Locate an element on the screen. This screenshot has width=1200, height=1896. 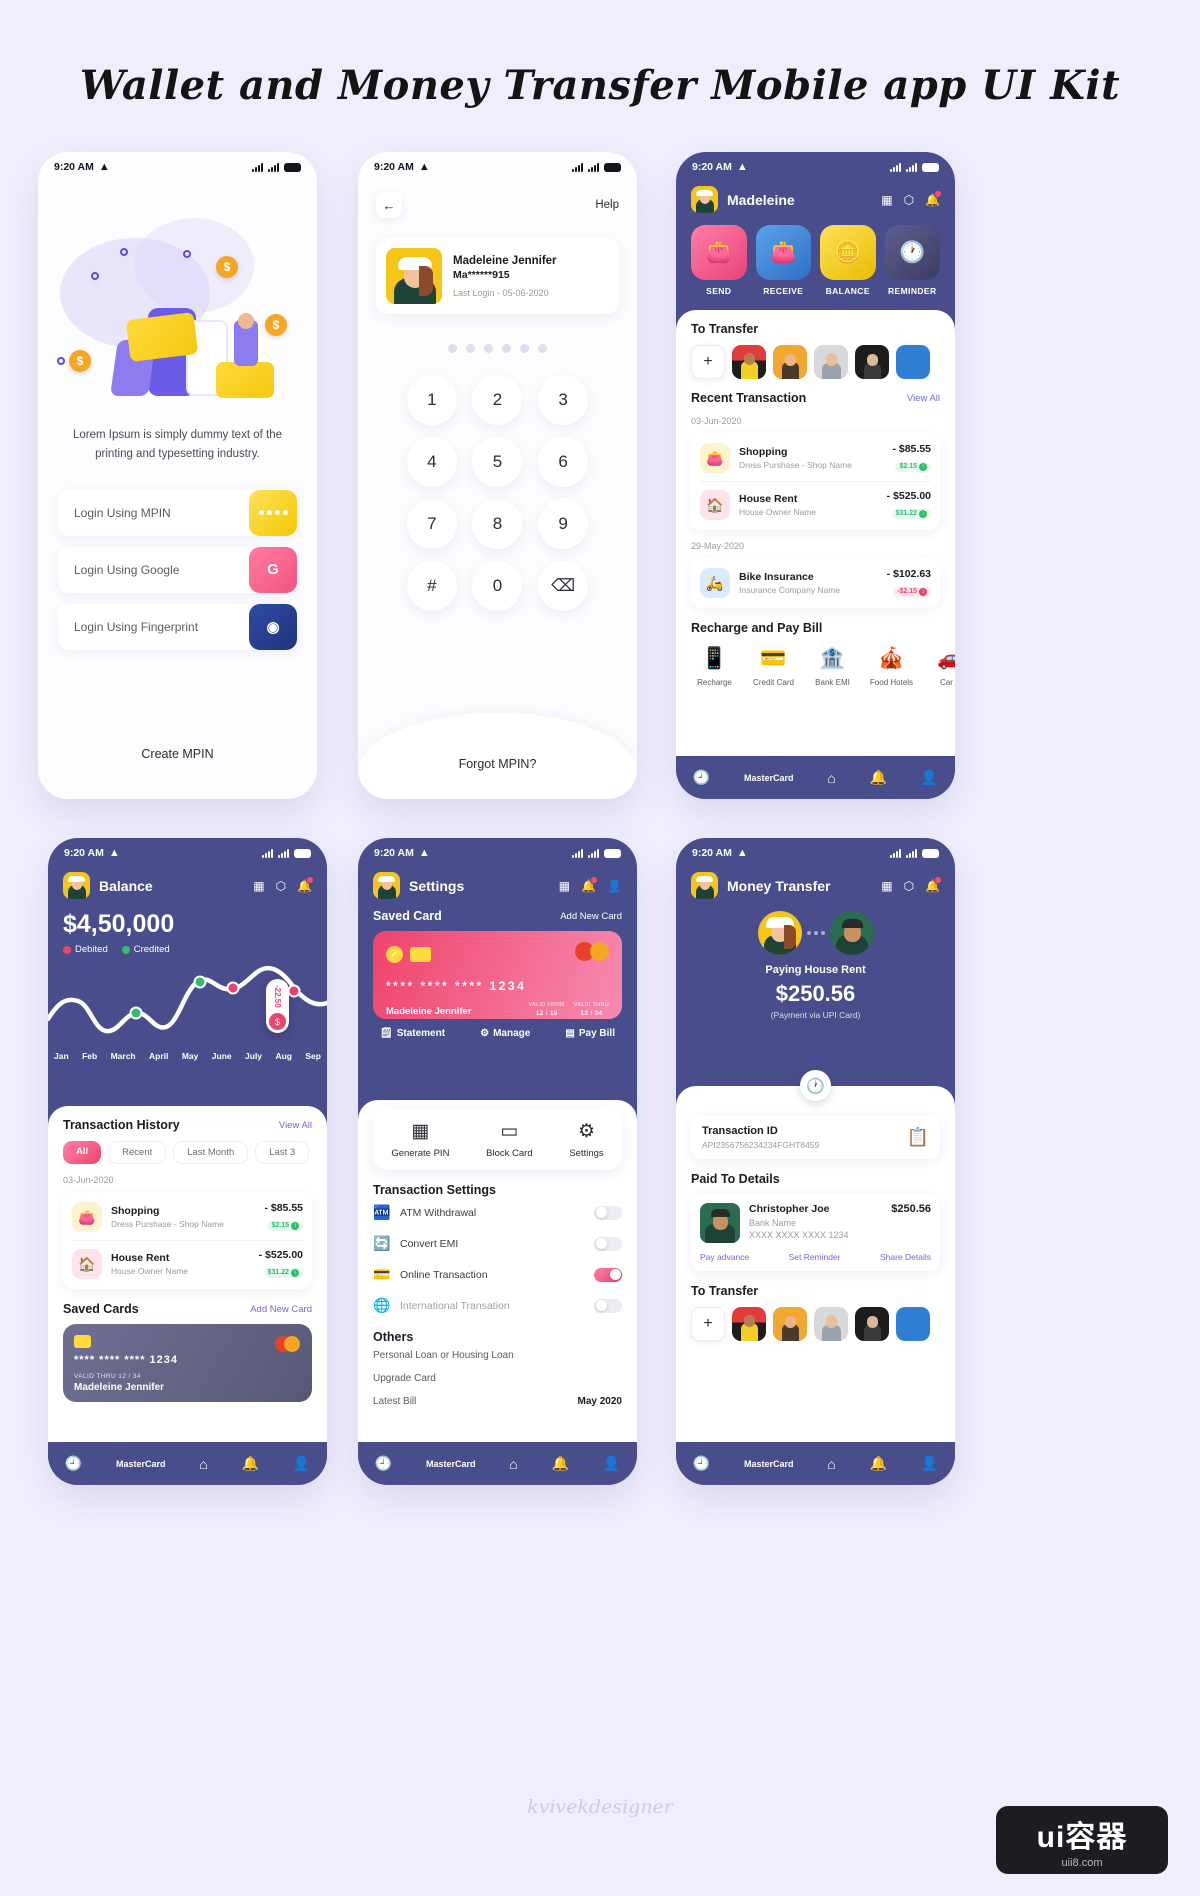
bill-food-hotels: 🎪 Food Hotels is located at coordinates (891, 665).